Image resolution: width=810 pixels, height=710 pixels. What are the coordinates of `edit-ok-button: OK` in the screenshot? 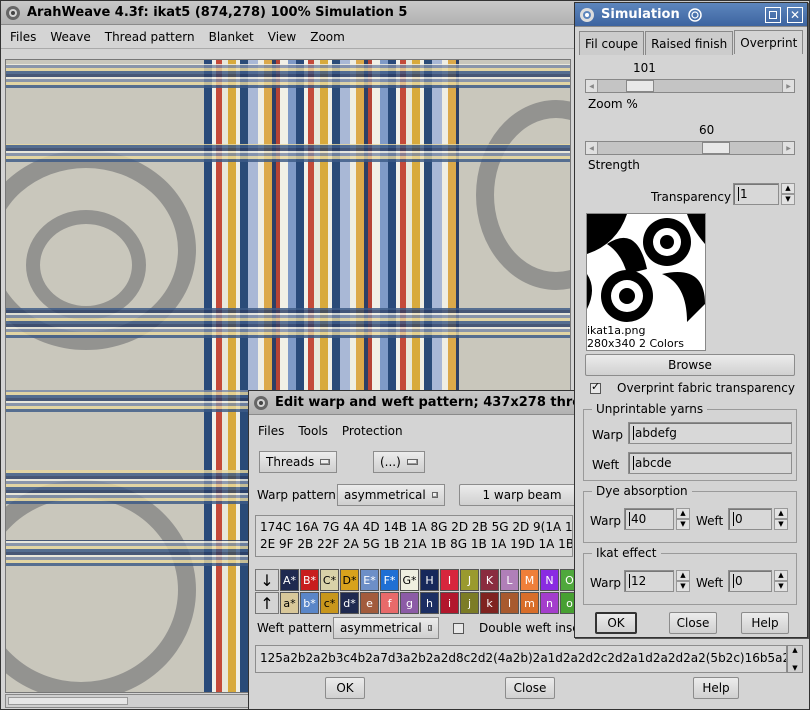 It's located at (345, 688).